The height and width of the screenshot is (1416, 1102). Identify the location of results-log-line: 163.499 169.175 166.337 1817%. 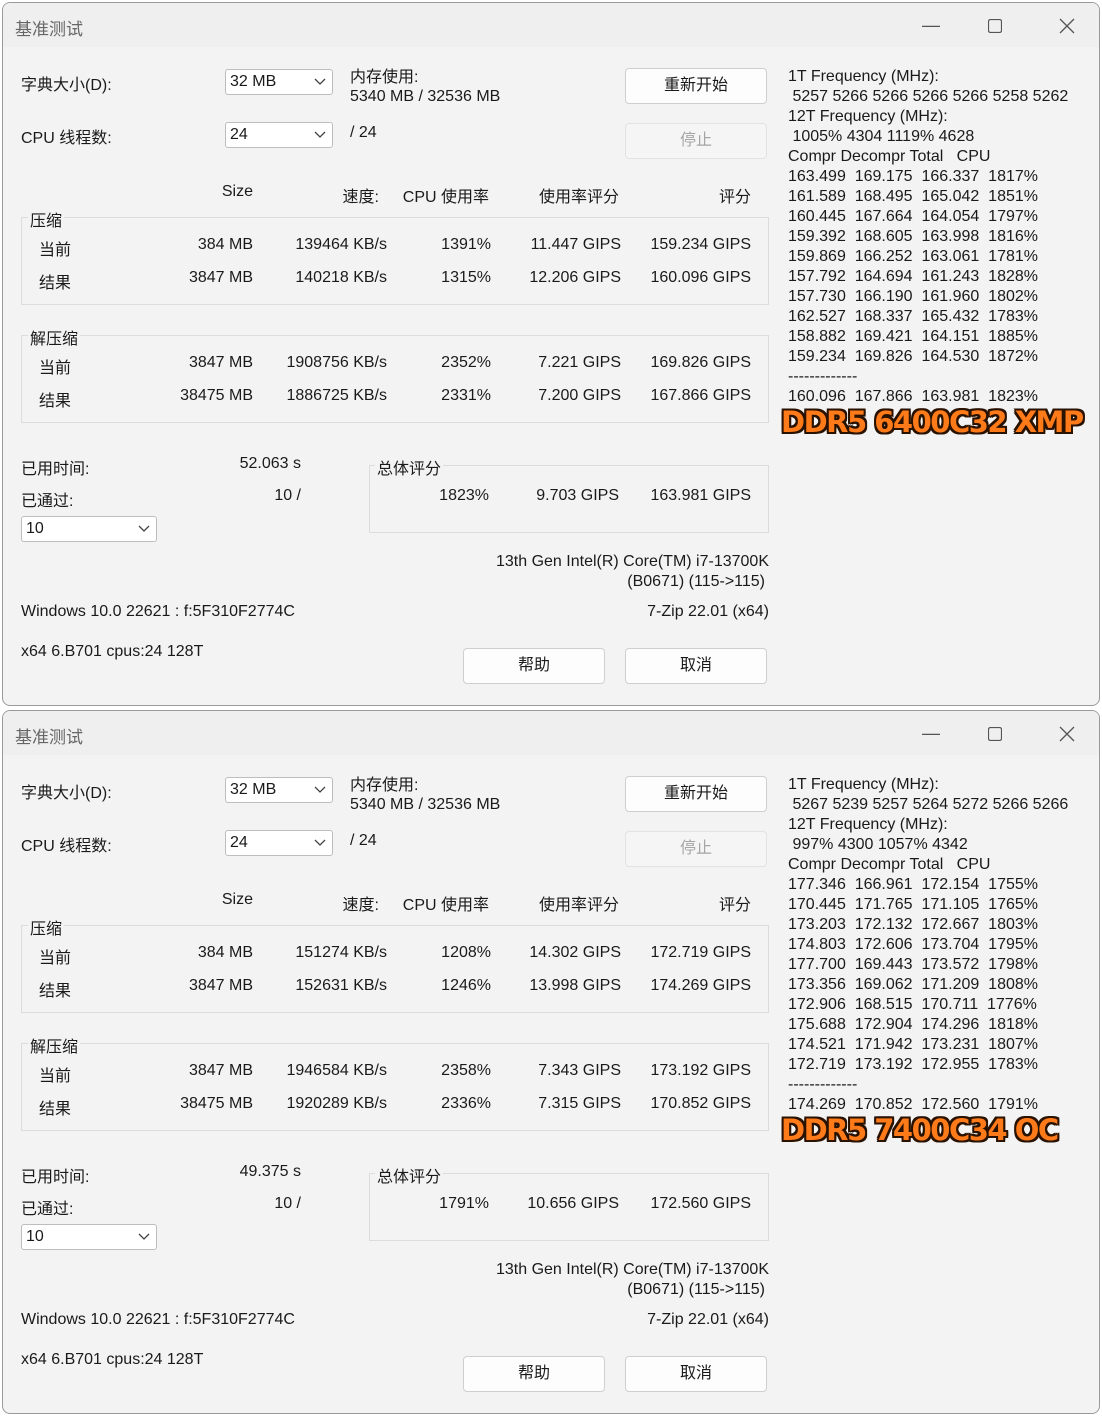
(913, 176).